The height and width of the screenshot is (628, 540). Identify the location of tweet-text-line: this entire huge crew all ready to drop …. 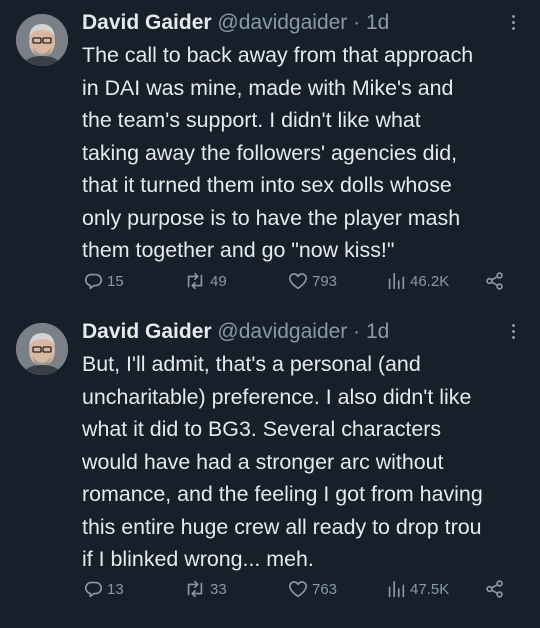
(282, 526).